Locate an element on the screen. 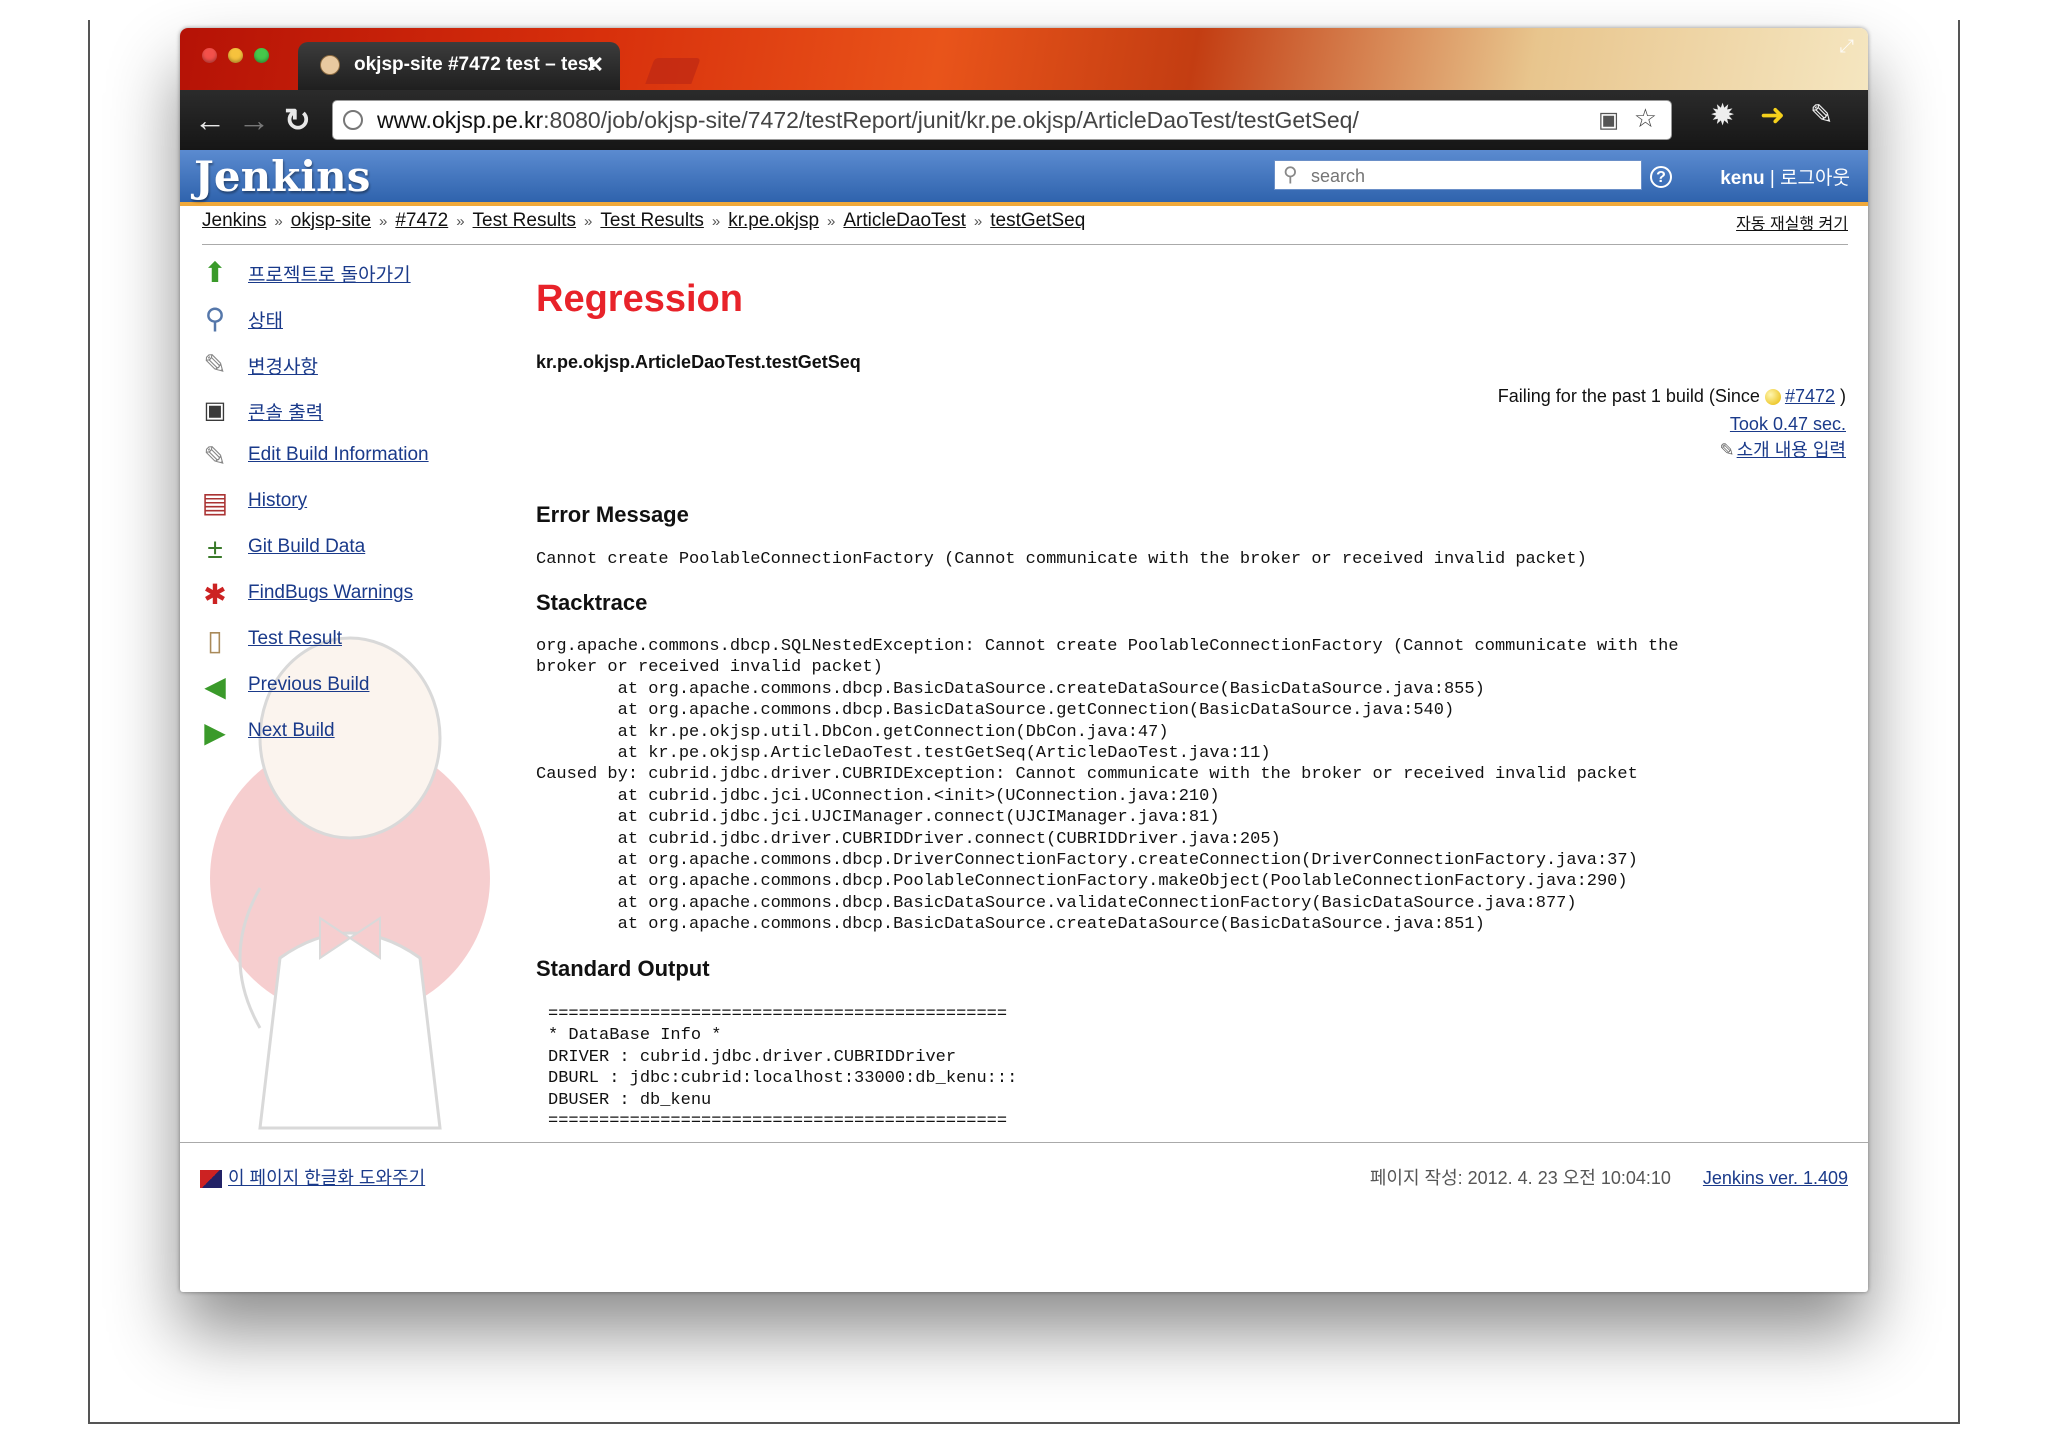  sidebar-item-next-build: ▶ Next Build is located at coordinates (348, 735).